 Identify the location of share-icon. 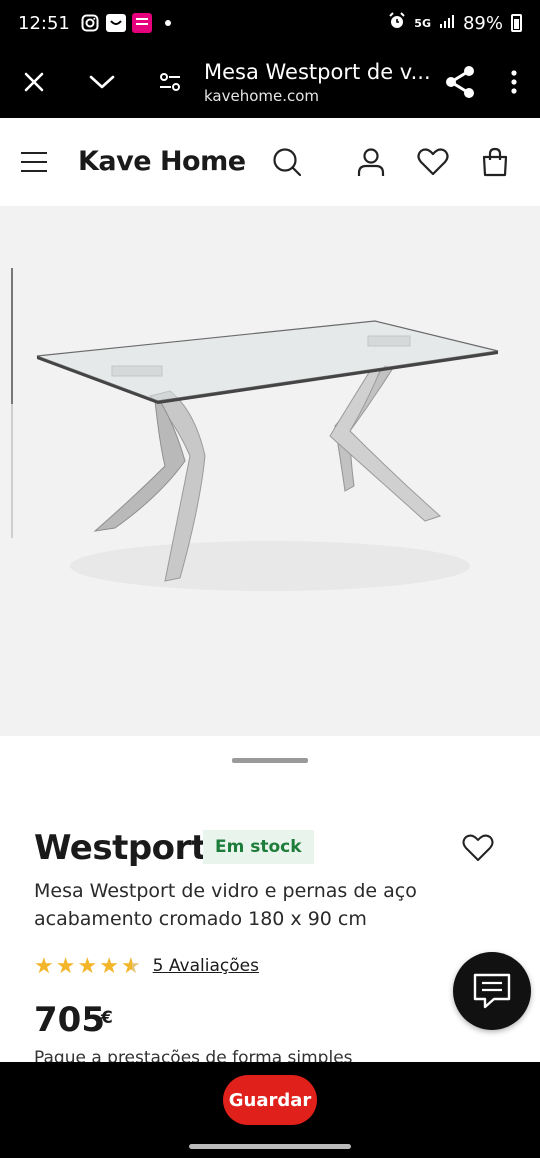
(460, 82).